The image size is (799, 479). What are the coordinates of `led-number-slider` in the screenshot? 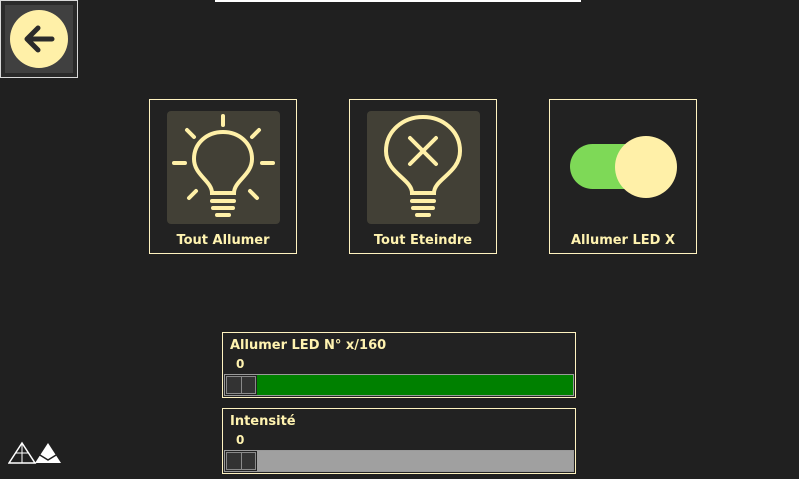 It's located at (399, 385).